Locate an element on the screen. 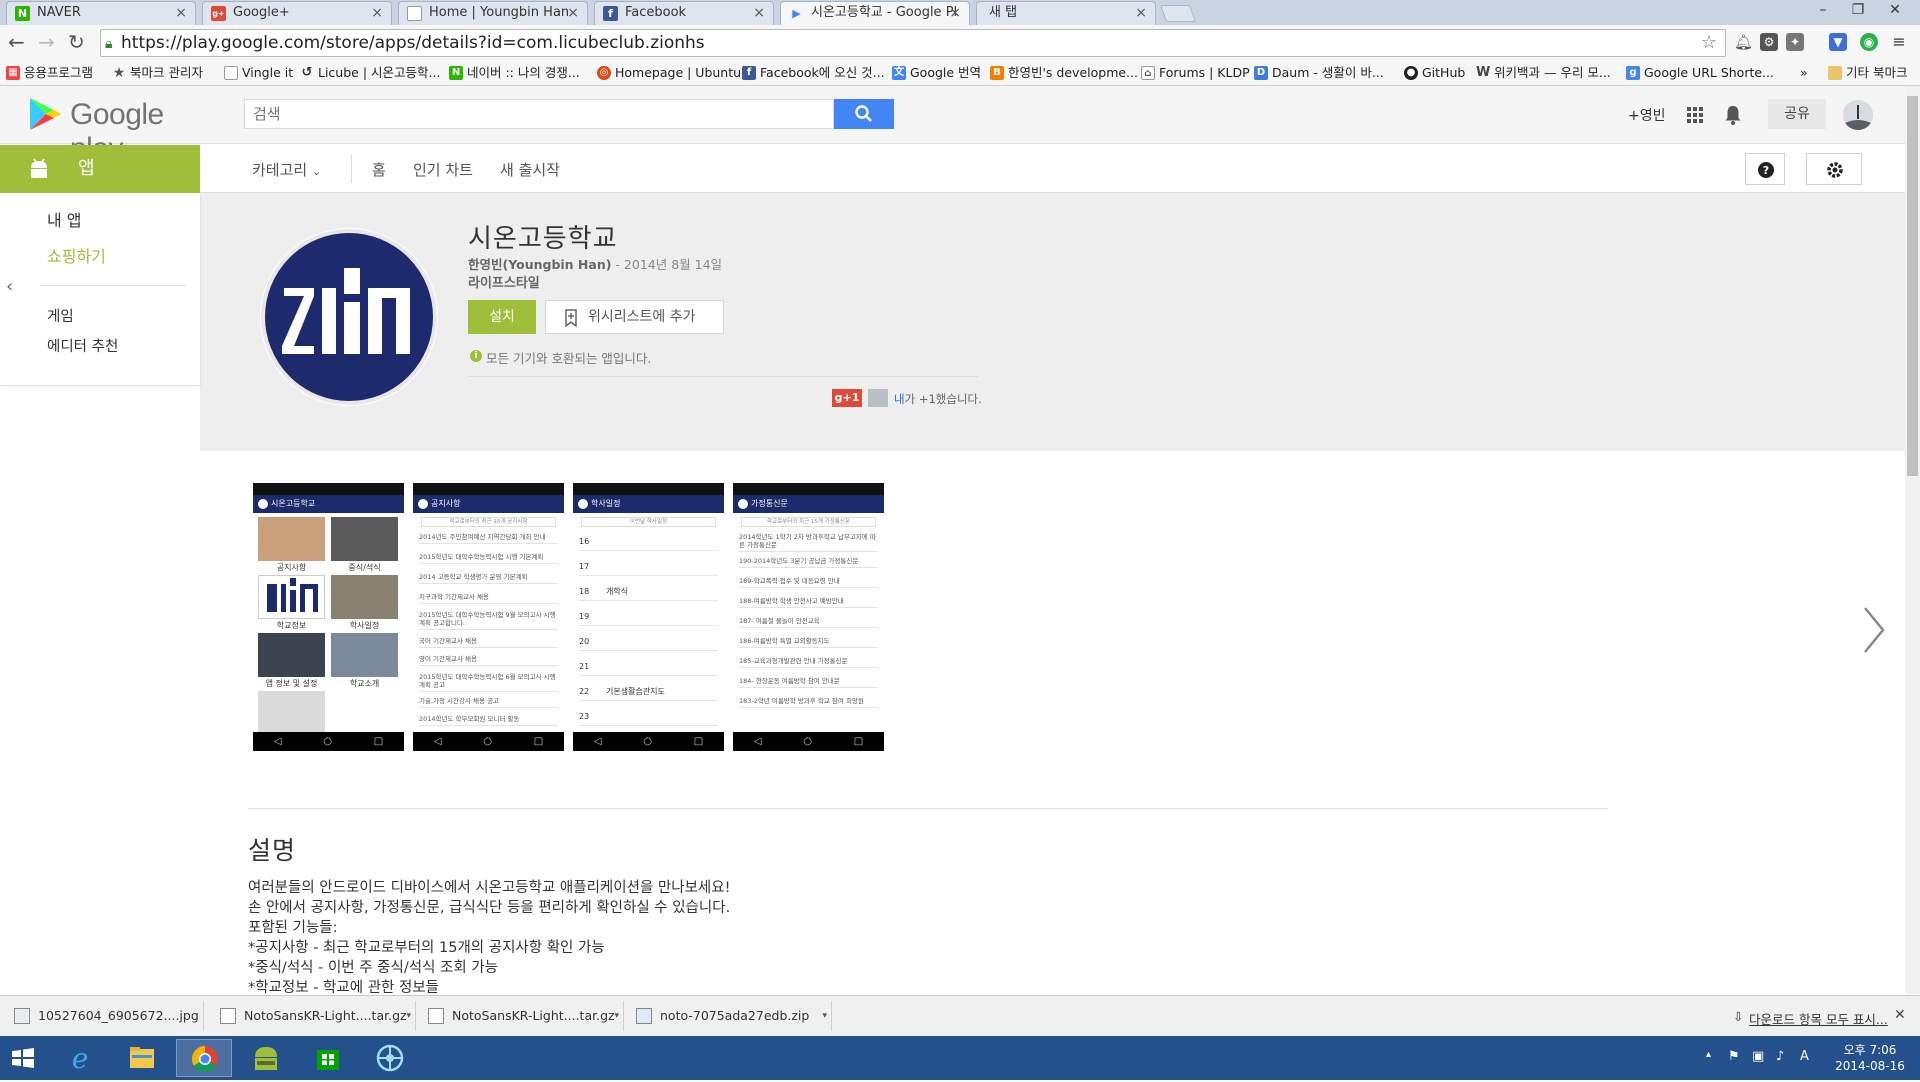 The width and height of the screenshot is (1920, 1082). close-window-button: ✕ is located at coordinates (1895, 10).